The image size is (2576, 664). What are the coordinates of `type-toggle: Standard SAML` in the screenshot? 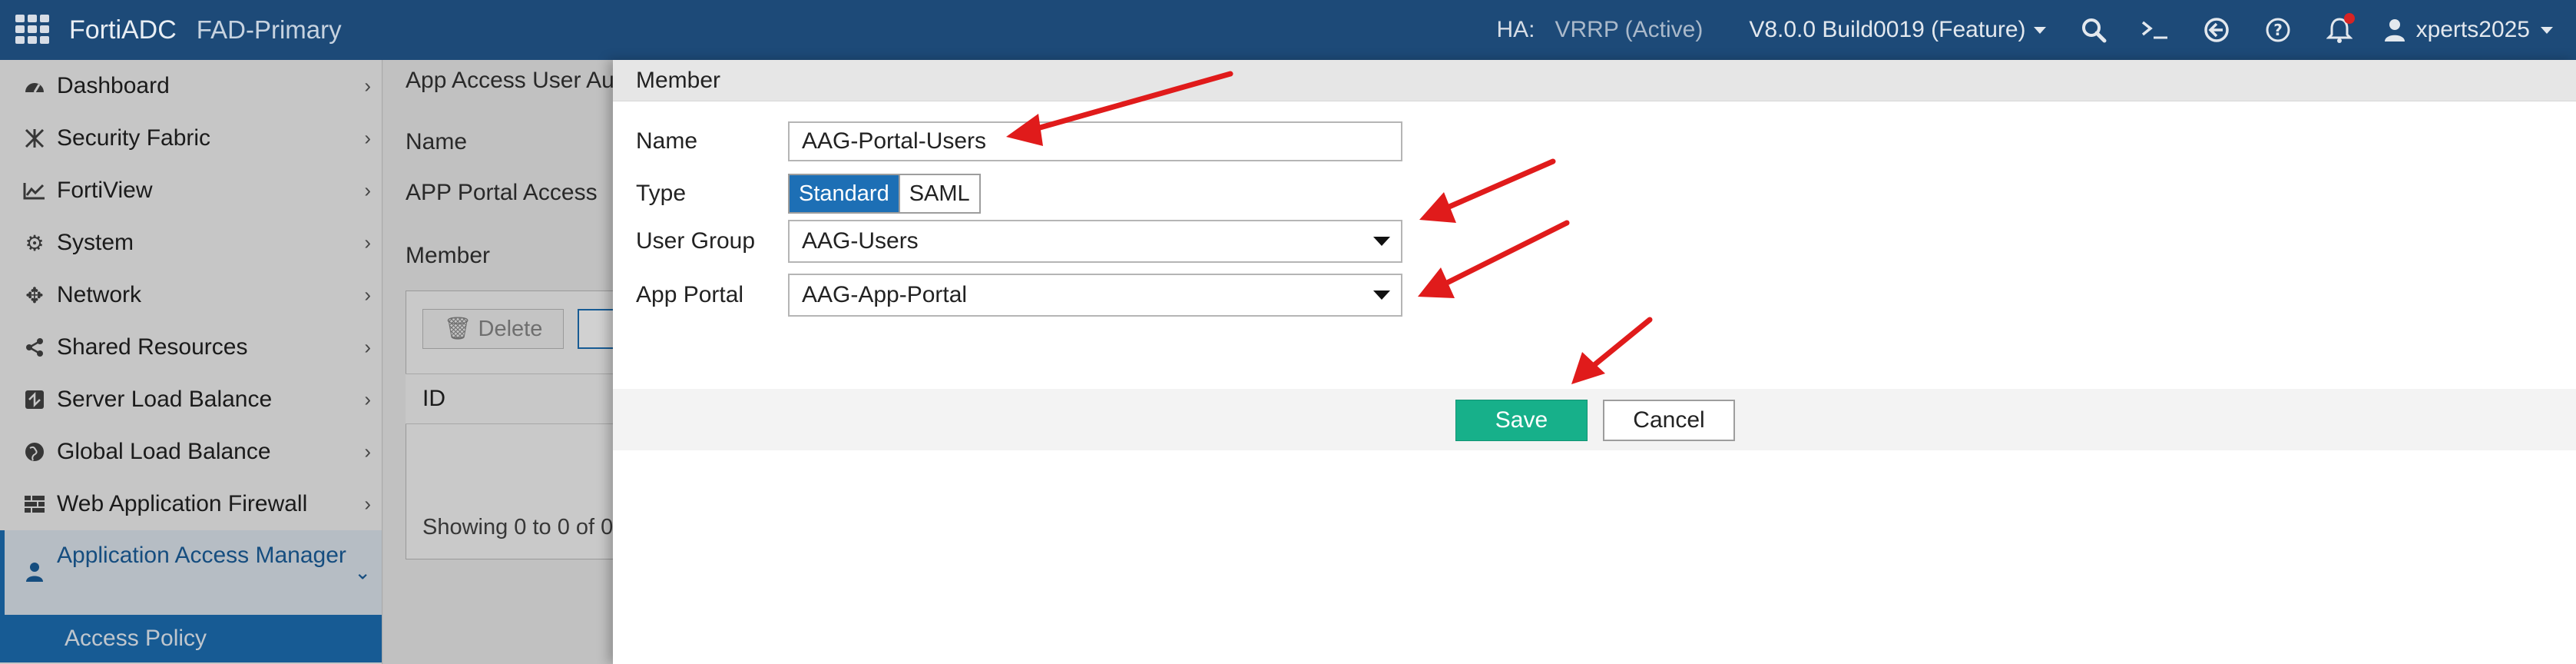 It's located at (885, 194).